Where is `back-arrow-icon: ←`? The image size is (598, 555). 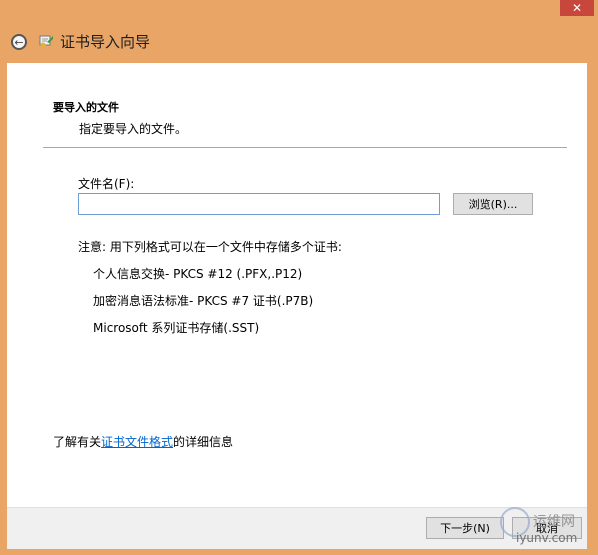 back-arrow-icon: ← is located at coordinates (19, 42).